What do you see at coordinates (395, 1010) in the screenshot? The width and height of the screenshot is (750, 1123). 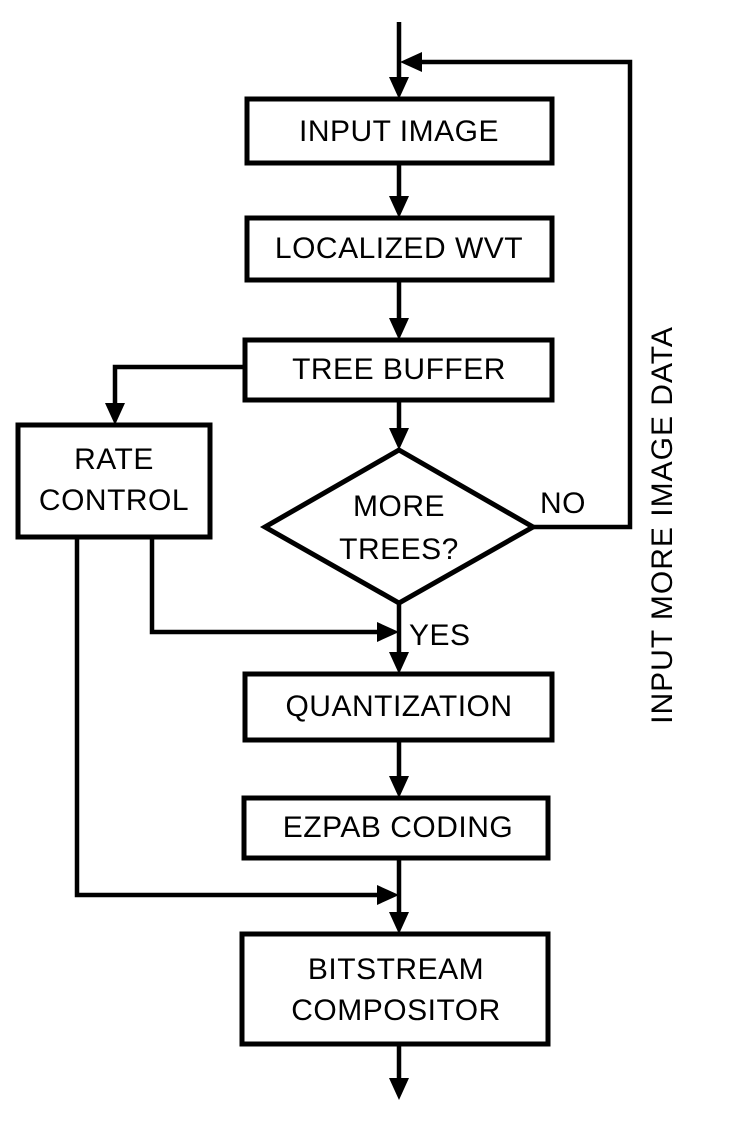 I see `node-bitstream-compositor-label-line2: COMPOSITOR` at bounding box center [395, 1010].